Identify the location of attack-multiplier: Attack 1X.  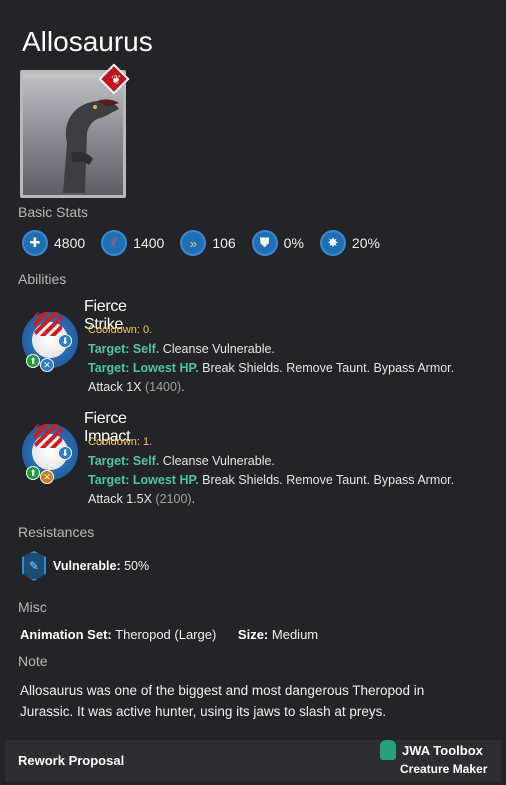
(115, 387).